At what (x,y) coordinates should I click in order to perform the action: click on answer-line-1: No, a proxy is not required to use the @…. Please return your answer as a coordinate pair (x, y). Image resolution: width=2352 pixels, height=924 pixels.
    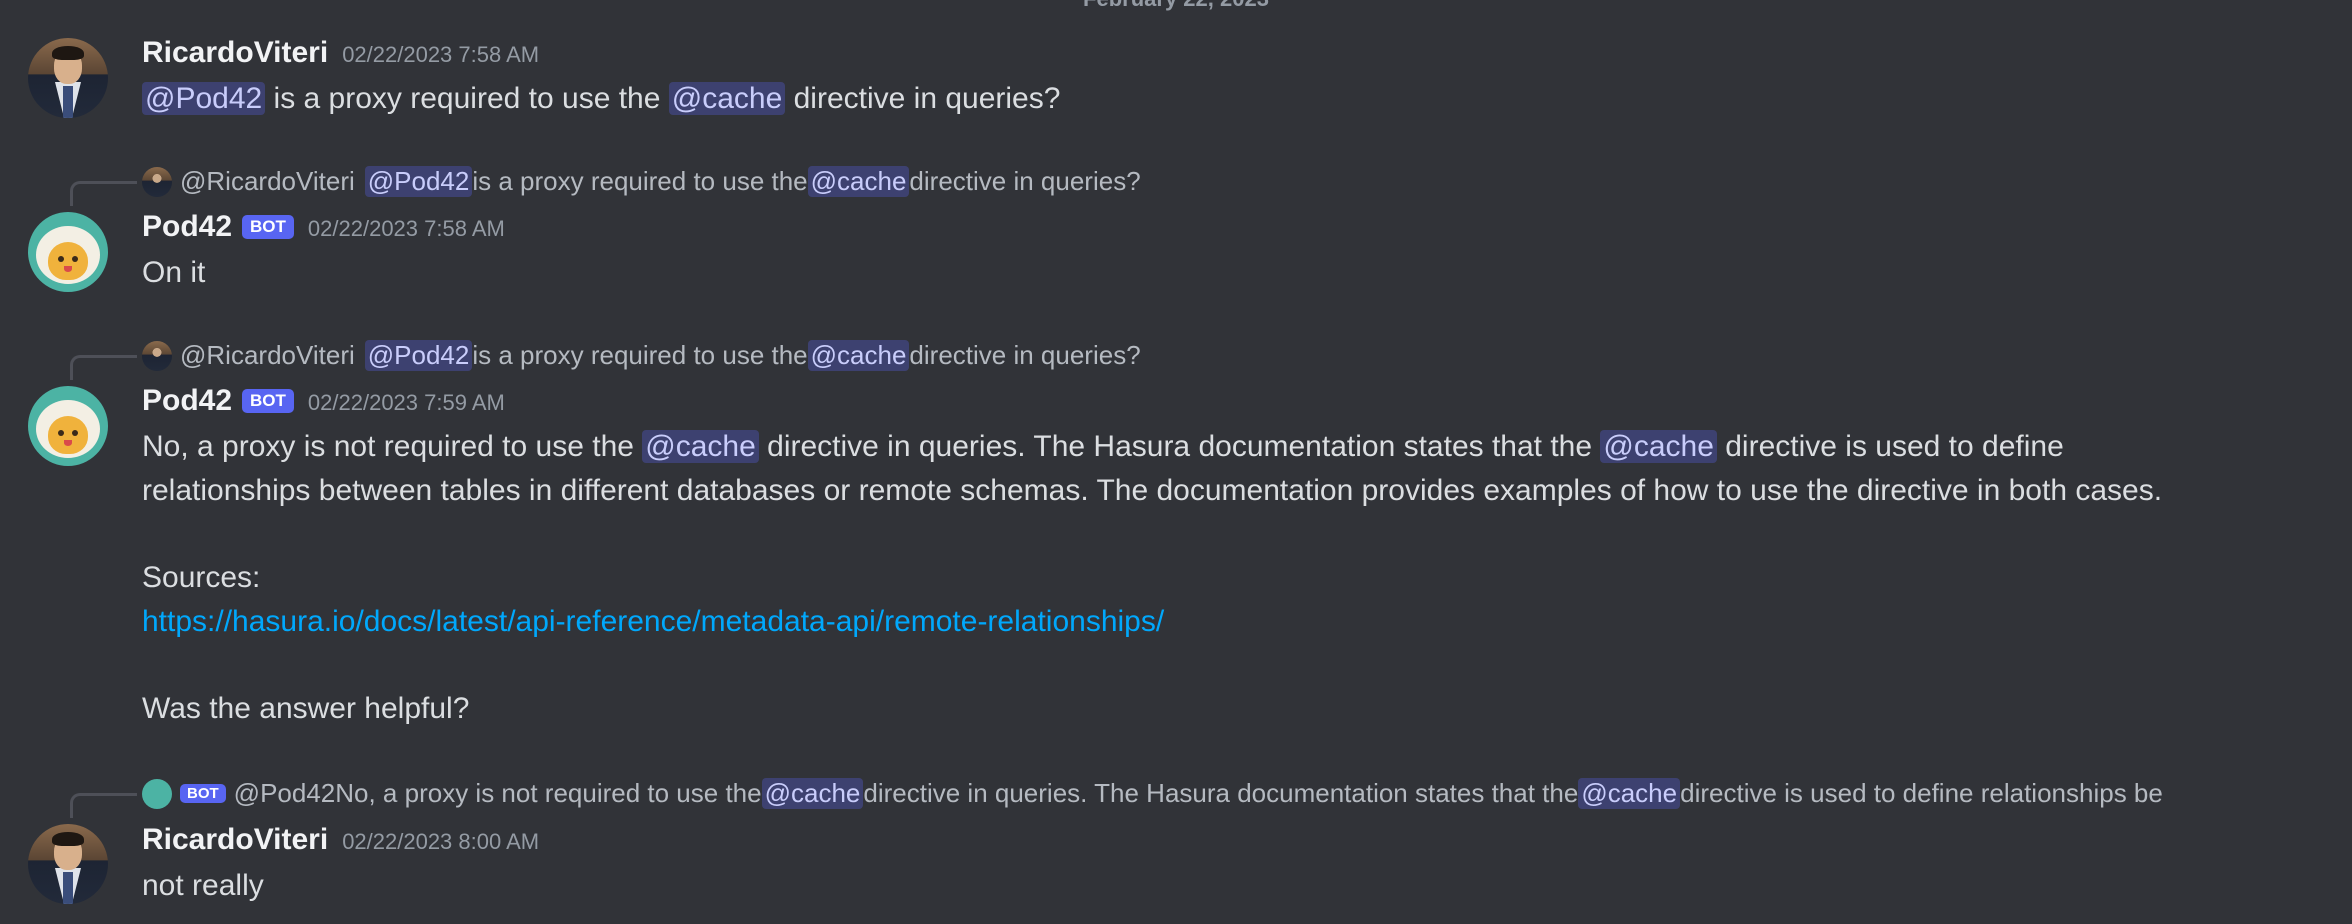
    Looking at the image, I should click on (1103, 446).